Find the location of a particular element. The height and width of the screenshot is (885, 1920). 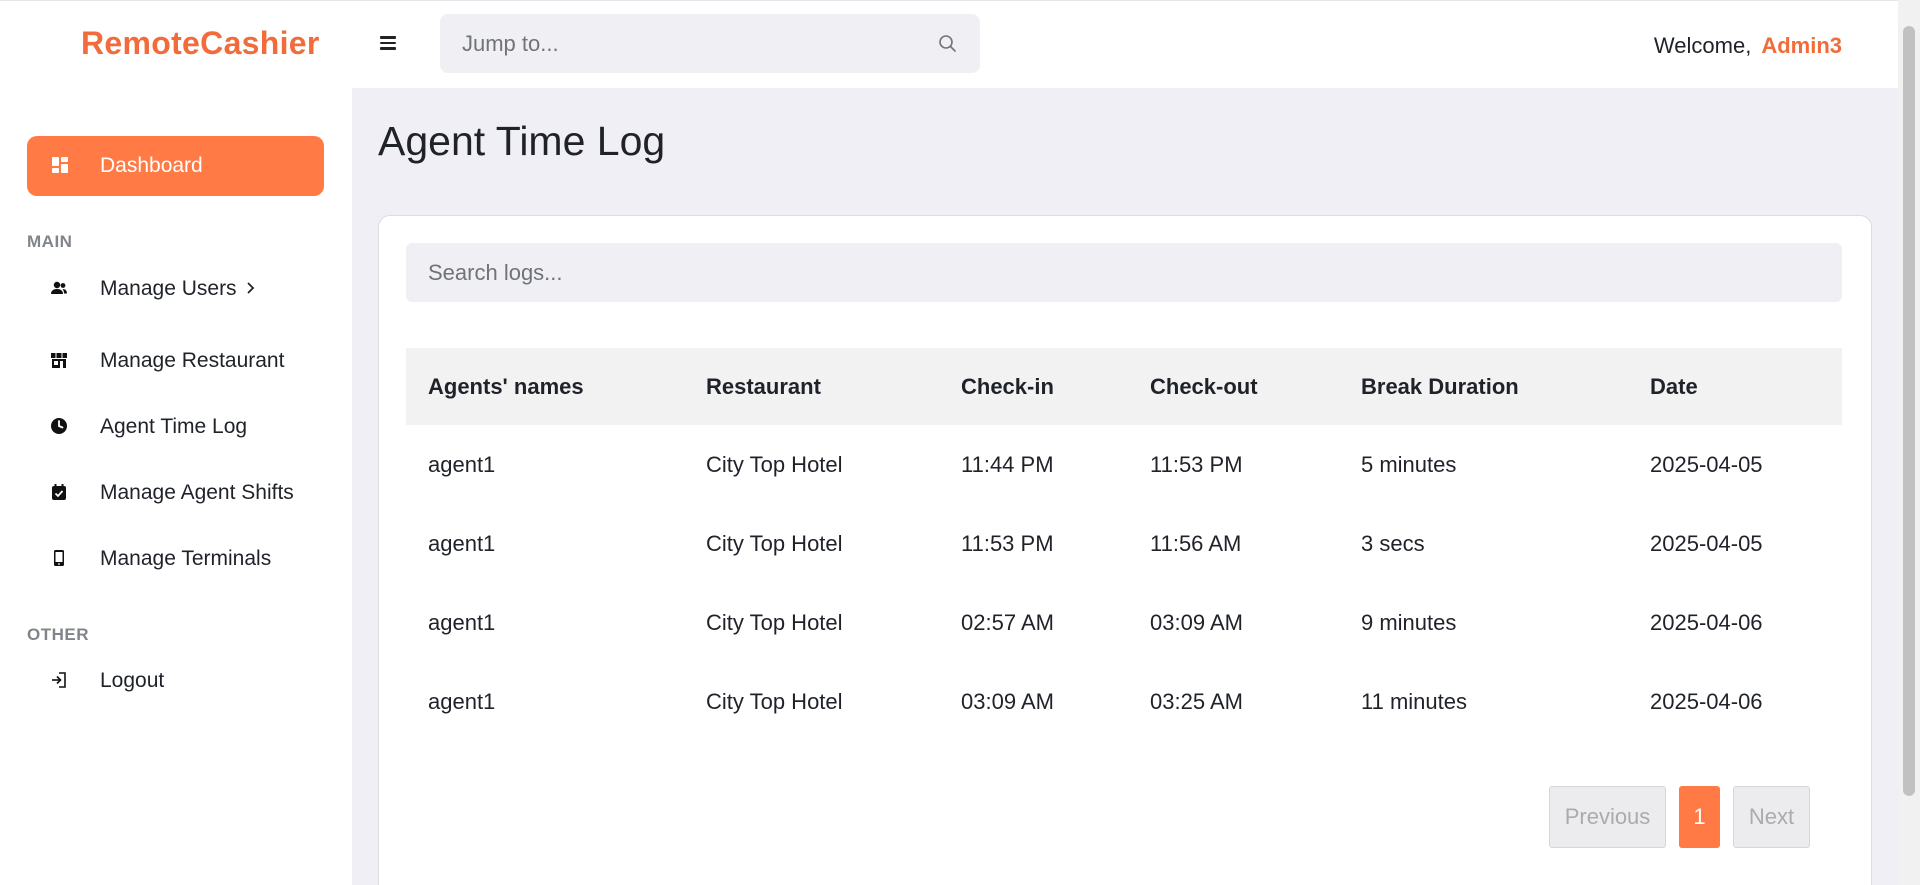

search-icon is located at coordinates (948, 44).